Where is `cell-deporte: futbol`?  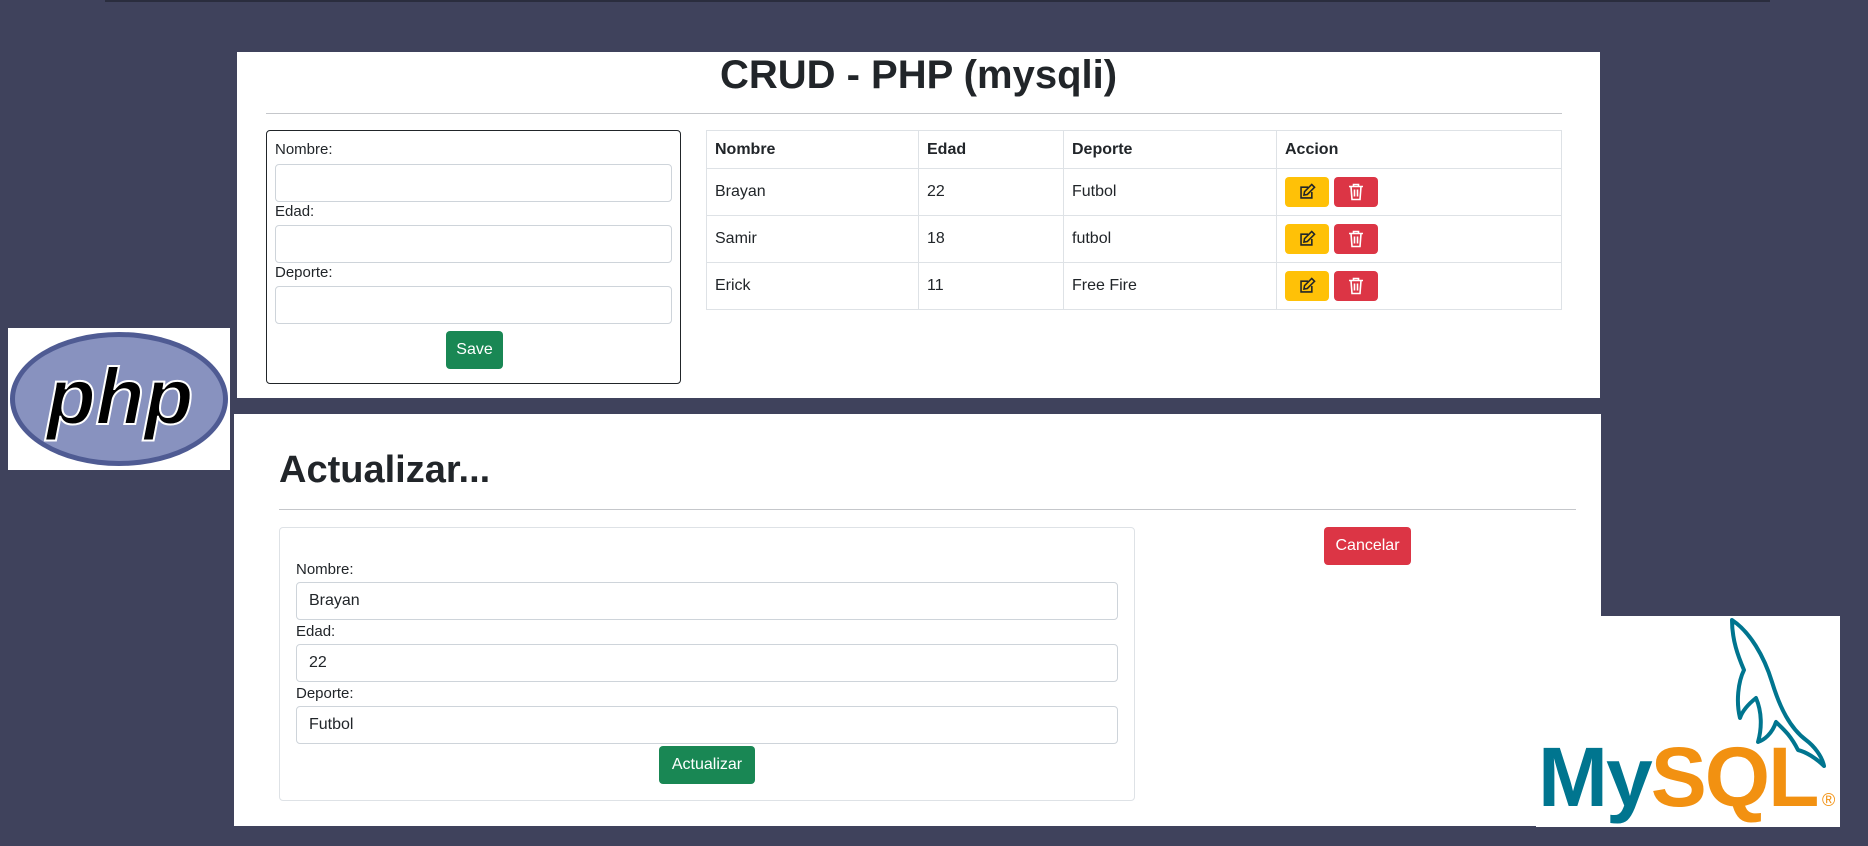 cell-deporte: futbol is located at coordinates (1170, 239).